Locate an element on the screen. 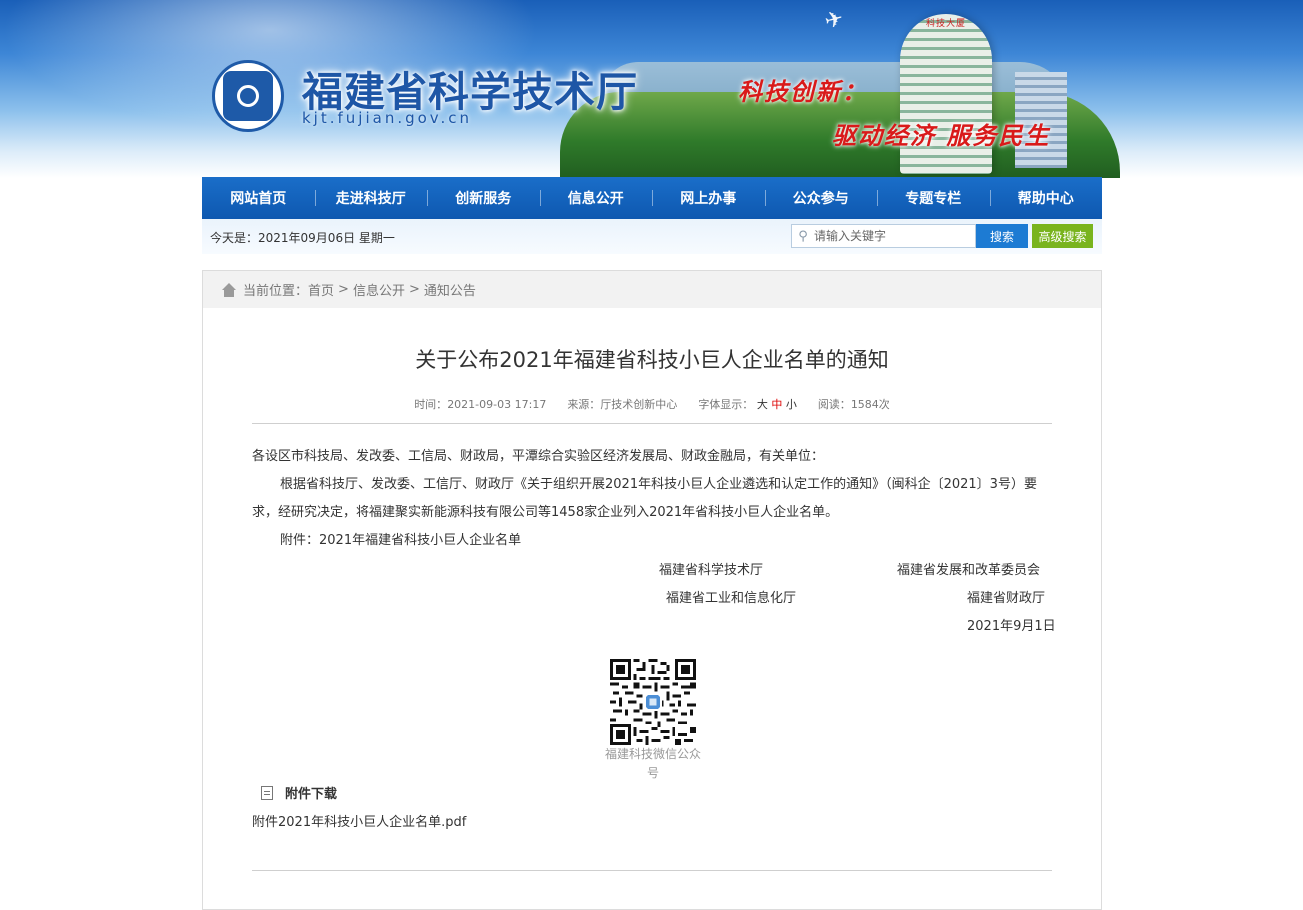  nav-item-online-services: 网上办事 is located at coordinates (708, 198).